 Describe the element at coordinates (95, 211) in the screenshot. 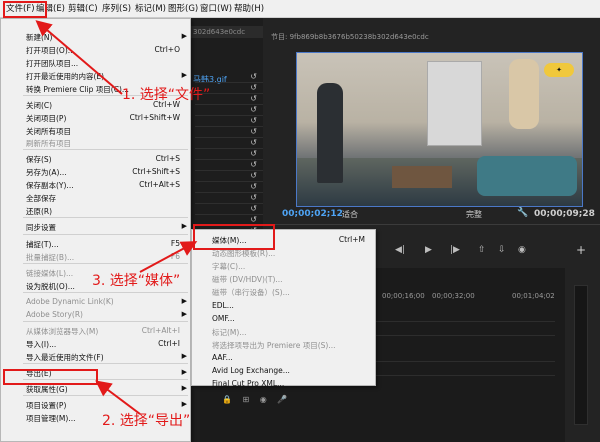

I see `file-menu-item: 还原(R)` at that location.